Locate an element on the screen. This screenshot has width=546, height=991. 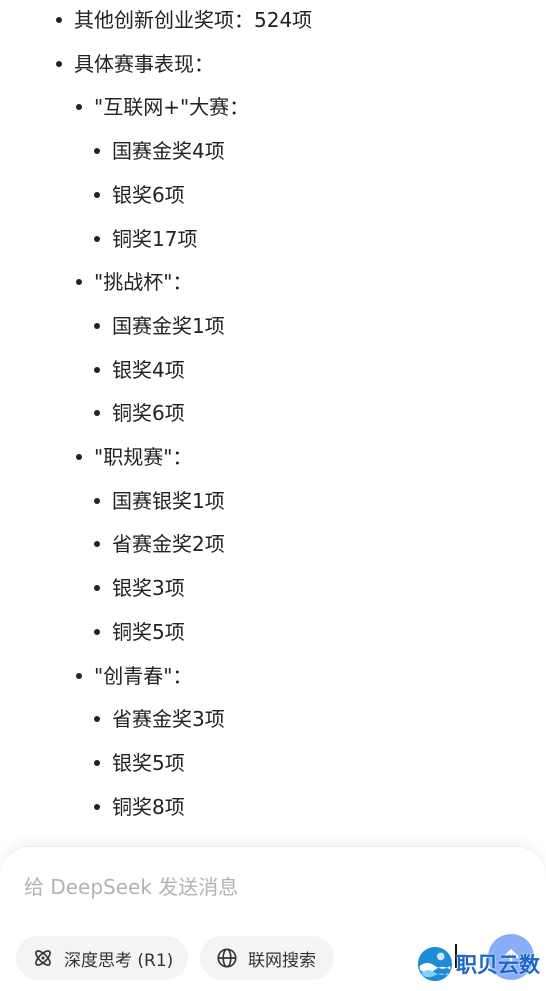
list-item: "职规赛"： is located at coordinates (134, 457).